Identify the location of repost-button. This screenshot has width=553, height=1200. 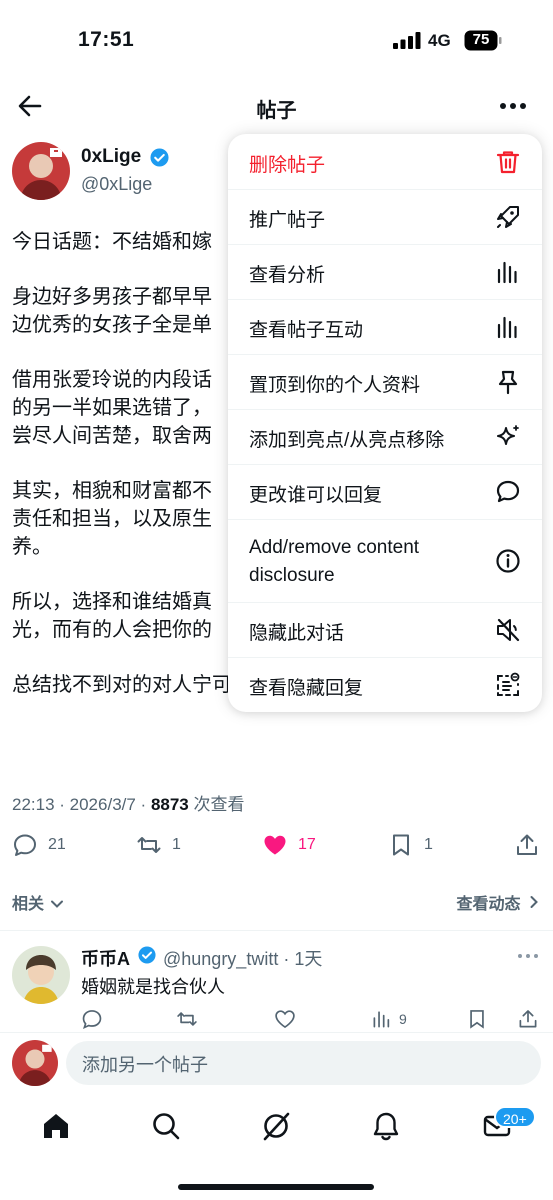
(187, 1019).